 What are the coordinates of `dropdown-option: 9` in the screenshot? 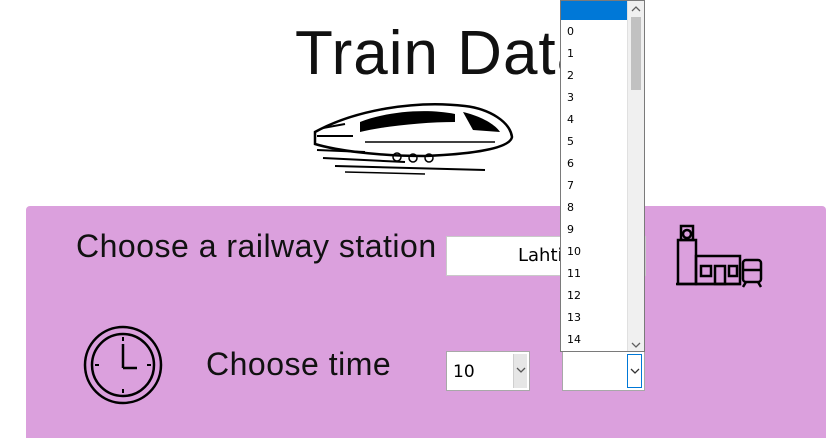 It's located at (594, 230).